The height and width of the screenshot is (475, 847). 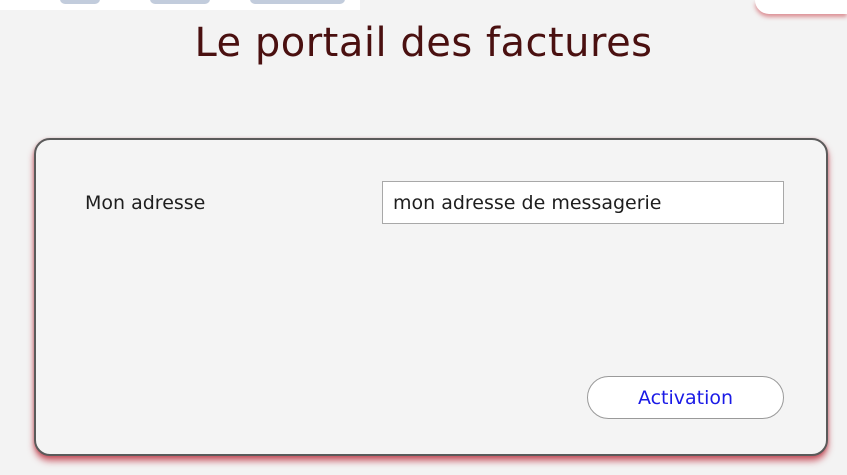 What do you see at coordinates (423, 43) in the screenshot?
I see `page-title: Le portail des factures` at bounding box center [423, 43].